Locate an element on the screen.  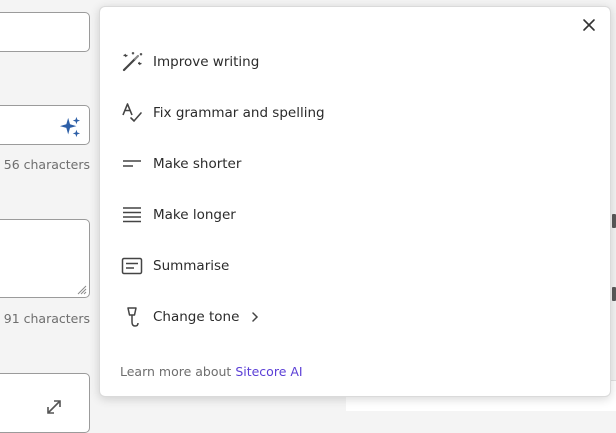
menu-item-label: Make longer is located at coordinates (194, 215).